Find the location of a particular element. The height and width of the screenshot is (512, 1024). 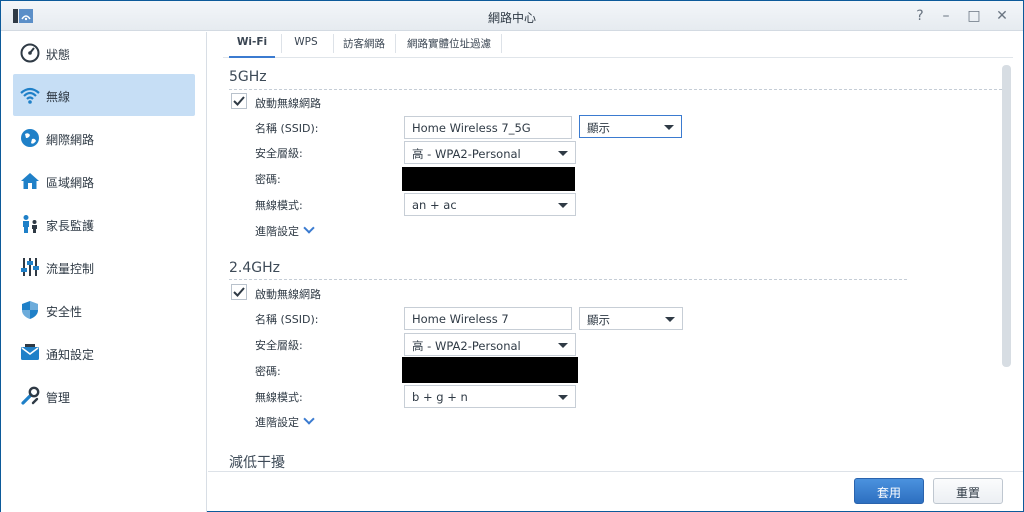

tools-icon is located at coordinates (30, 395).